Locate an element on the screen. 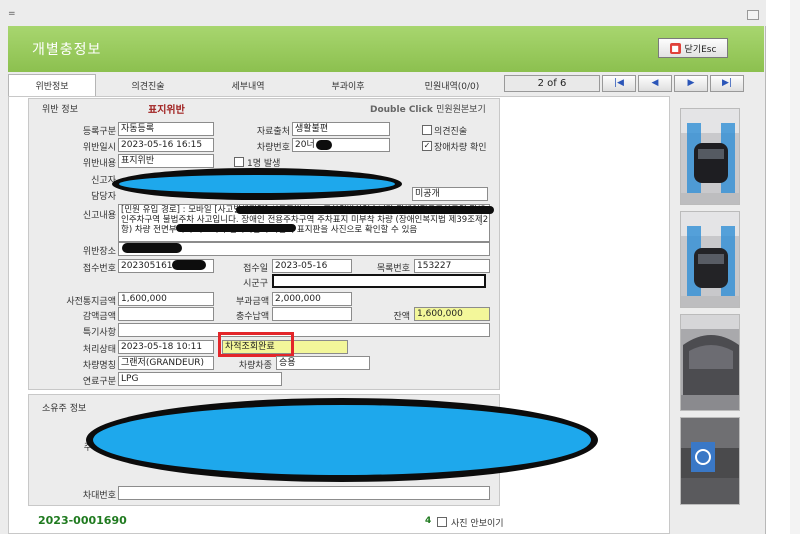 Image resolution: width=800 pixels, height=534 pixels. record-pager: 2 of 6 |◀ ◀ ▶ ▶| is located at coordinates (624, 83).